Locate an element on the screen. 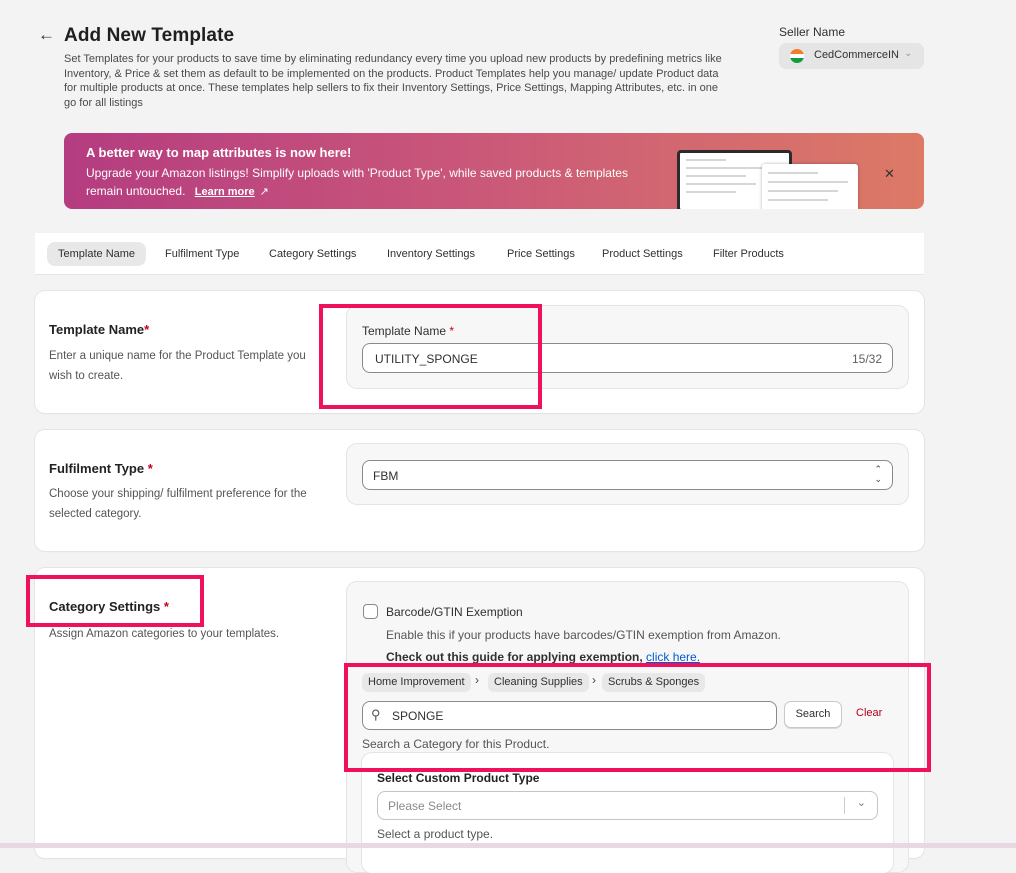 The image size is (1016, 873). custom-product-type-placeholder: Please Select is located at coordinates (425, 806).